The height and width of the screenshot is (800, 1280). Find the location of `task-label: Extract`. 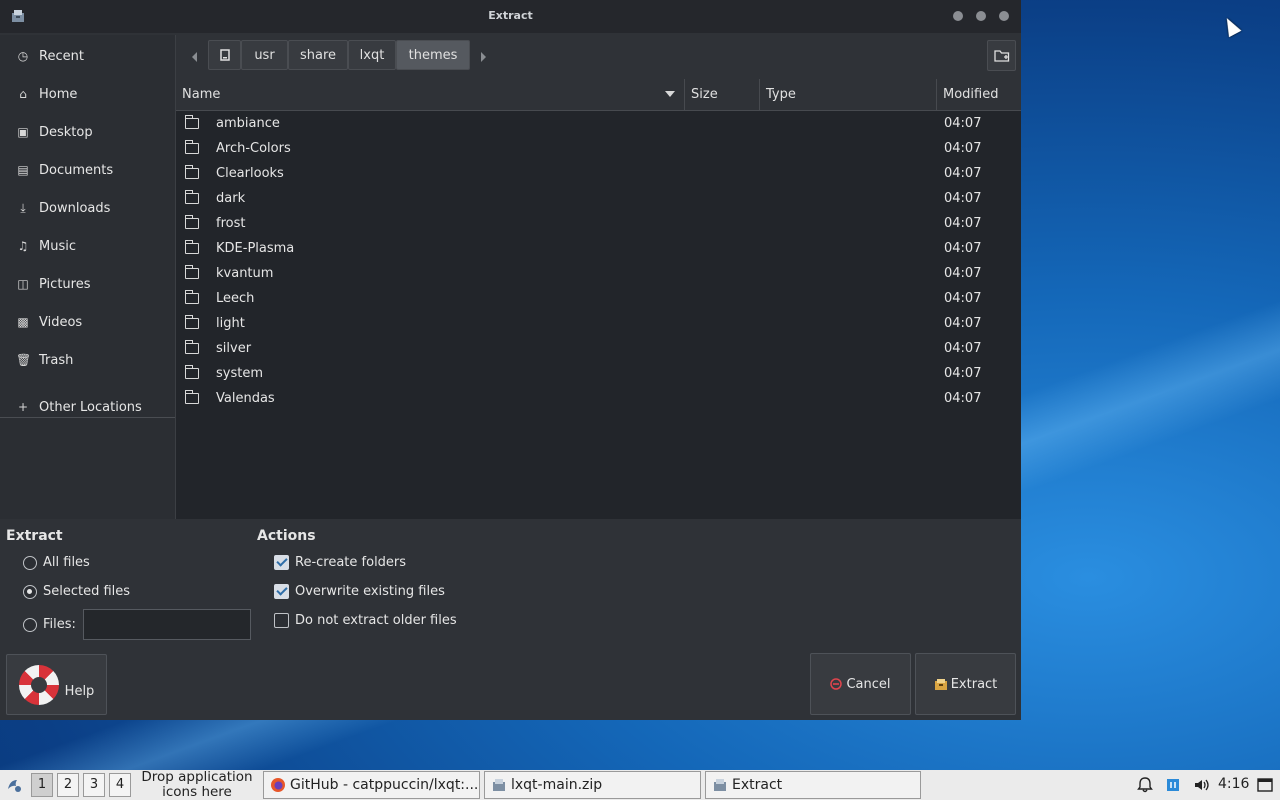

task-label: Extract is located at coordinates (757, 785).